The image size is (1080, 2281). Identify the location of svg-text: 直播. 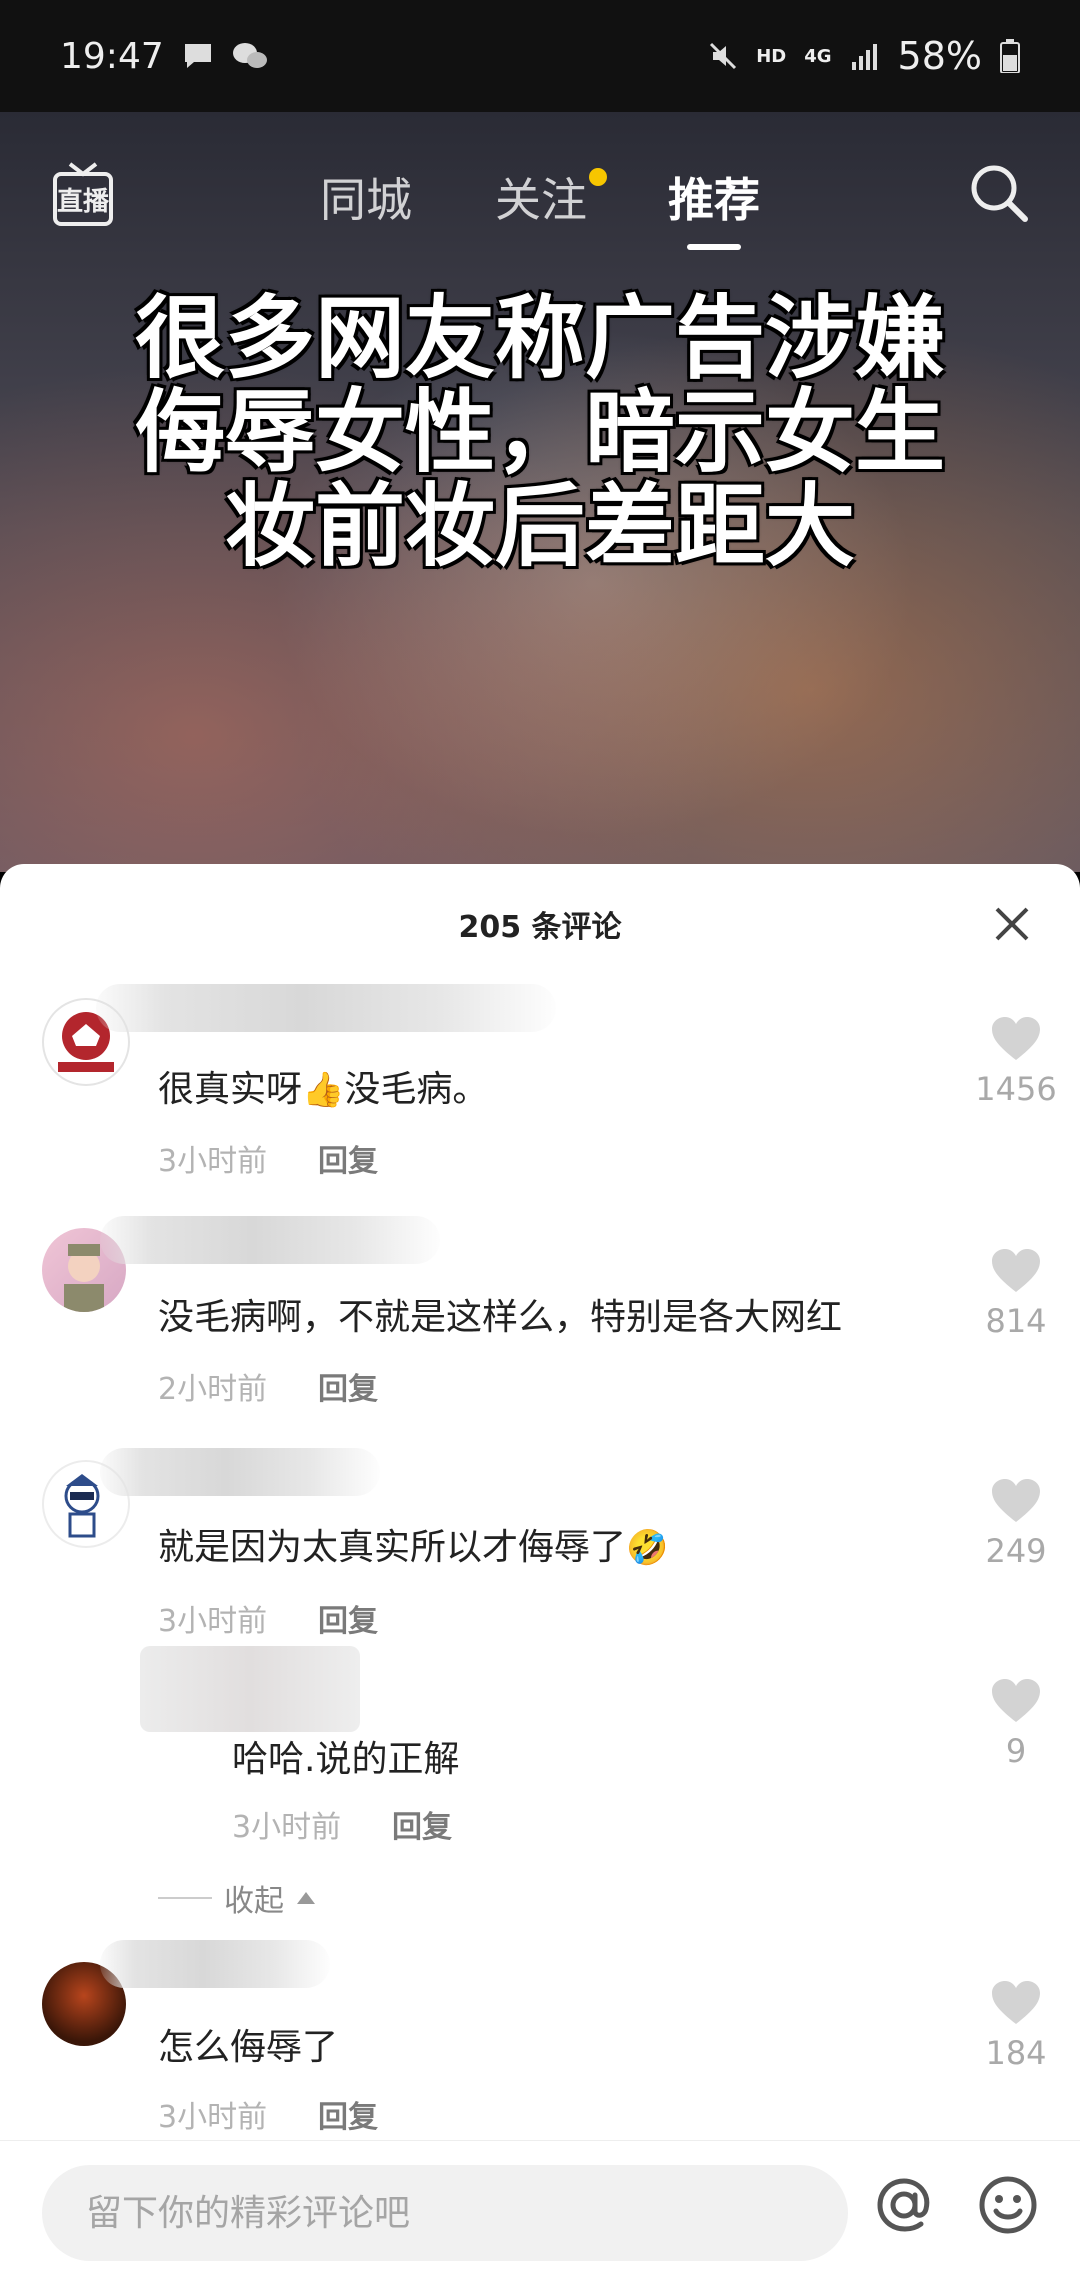
(83, 202).